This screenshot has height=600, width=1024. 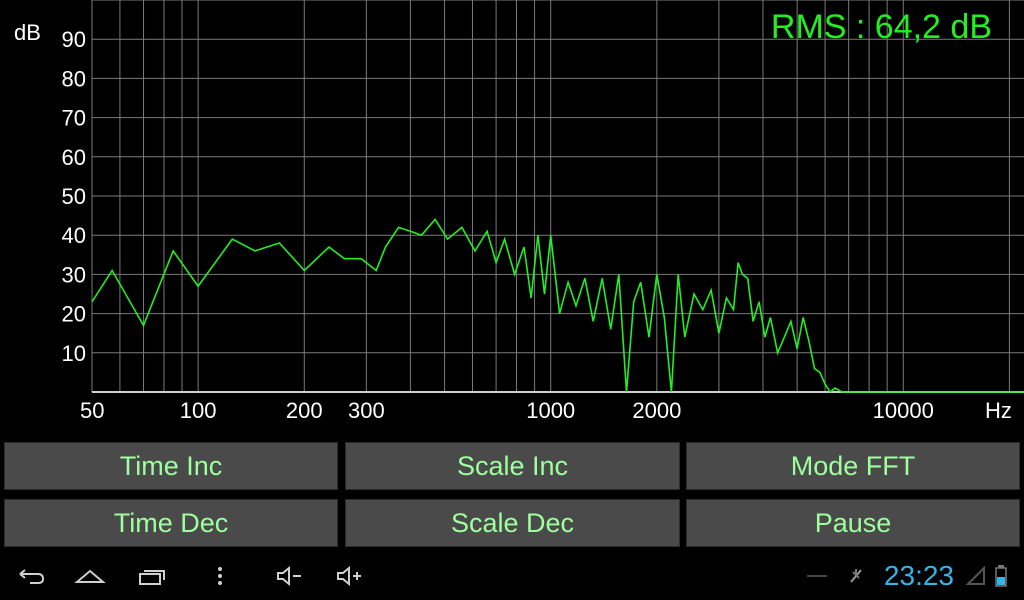 What do you see at coordinates (220, 576) in the screenshot?
I see `menu-icon` at bounding box center [220, 576].